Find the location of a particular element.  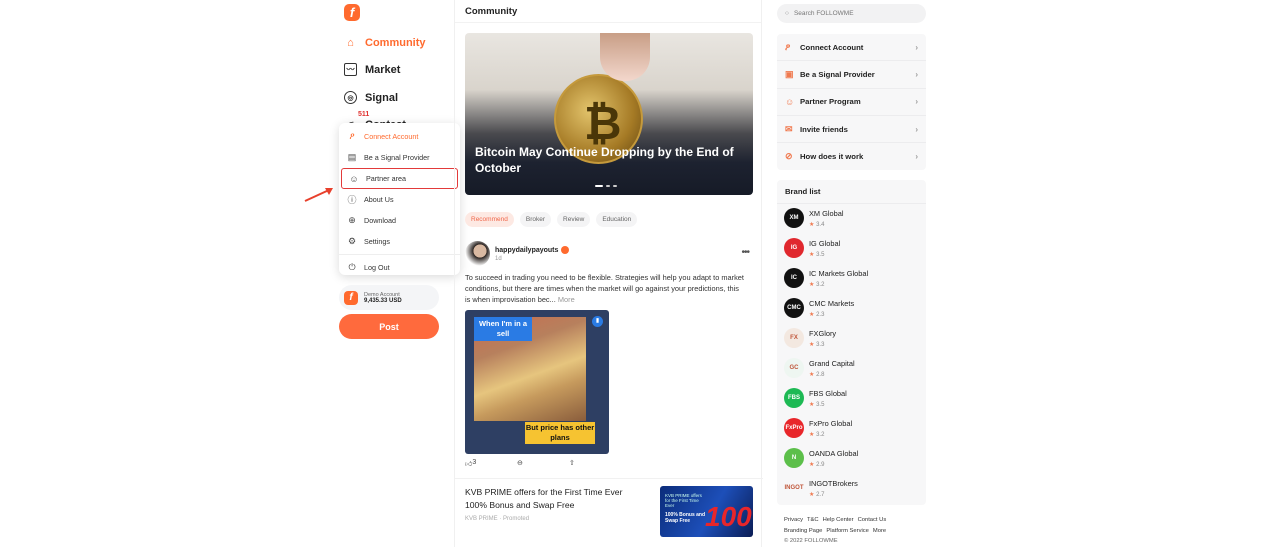

menu-label: Be a Signal Provider is located at coordinates (397, 157).